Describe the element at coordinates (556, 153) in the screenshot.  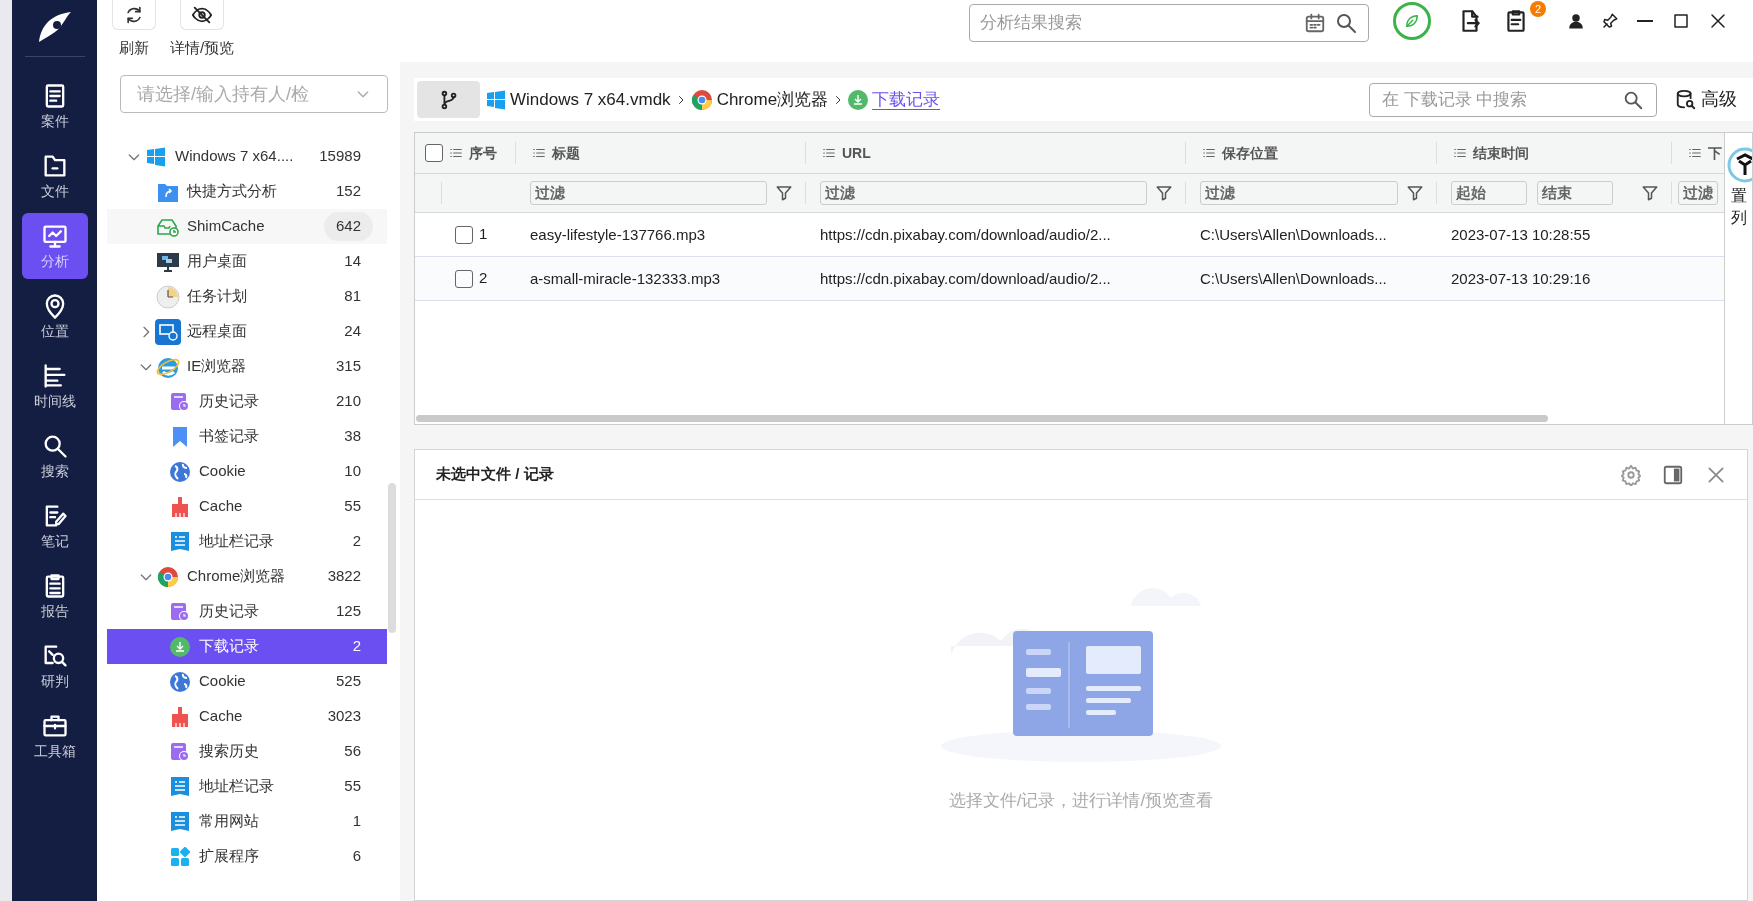
I see `column-header: 标题` at that location.